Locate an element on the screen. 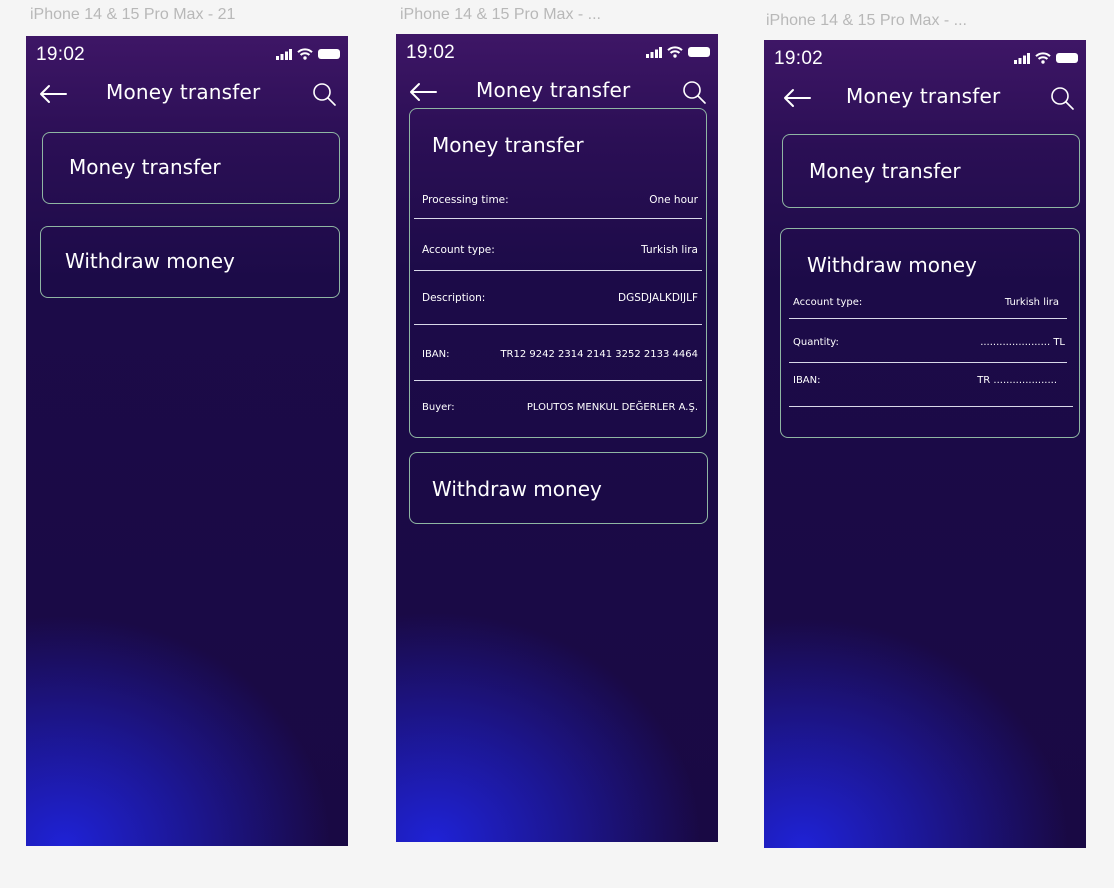  row-label: Quantity: is located at coordinates (816, 342).